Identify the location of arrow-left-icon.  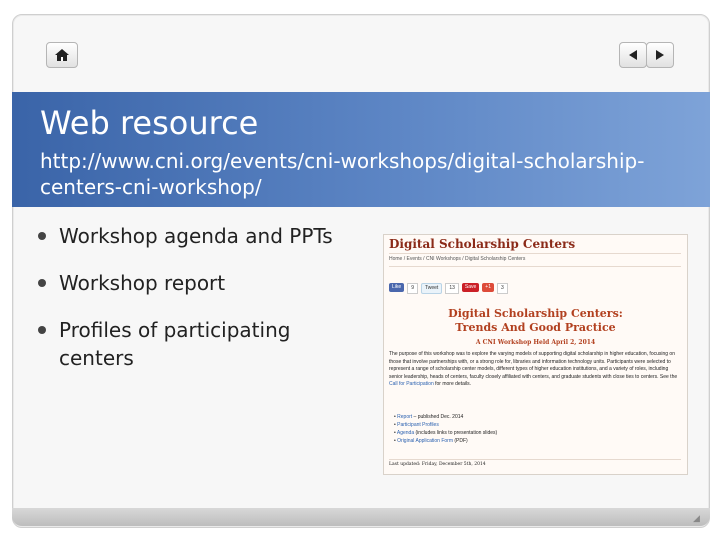
(633, 55).